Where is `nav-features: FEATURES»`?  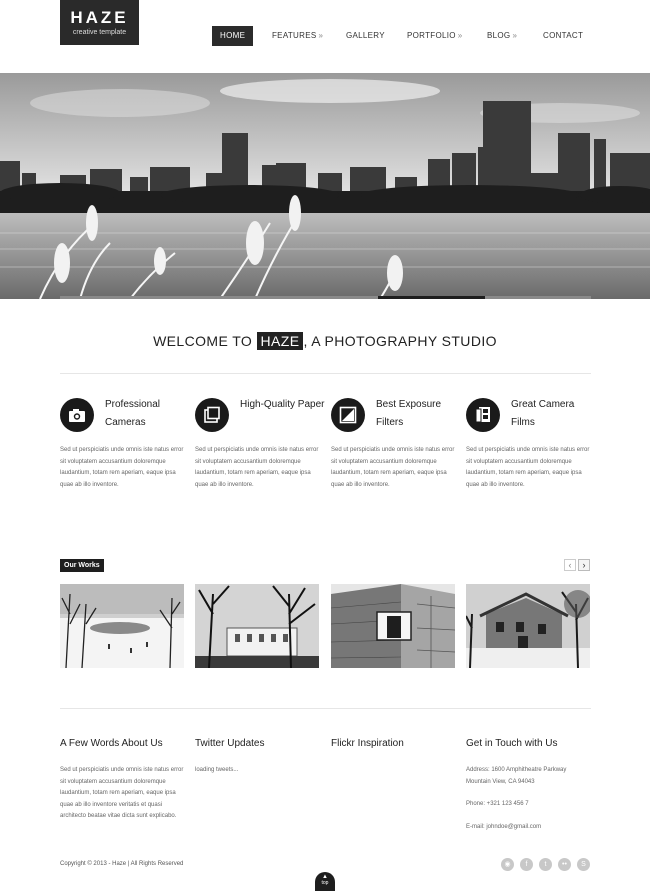
nav-features: FEATURES» is located at coordinates (297, 36).